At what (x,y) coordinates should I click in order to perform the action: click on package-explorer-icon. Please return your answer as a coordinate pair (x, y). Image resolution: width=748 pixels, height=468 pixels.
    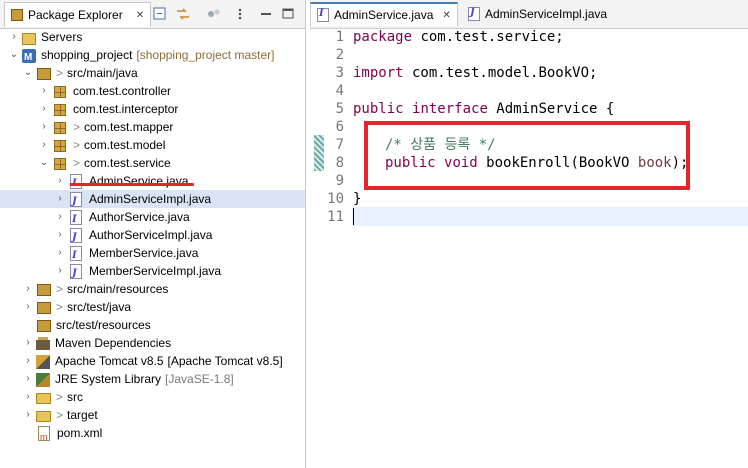
    Looking at the image, I should click on (17, 15).